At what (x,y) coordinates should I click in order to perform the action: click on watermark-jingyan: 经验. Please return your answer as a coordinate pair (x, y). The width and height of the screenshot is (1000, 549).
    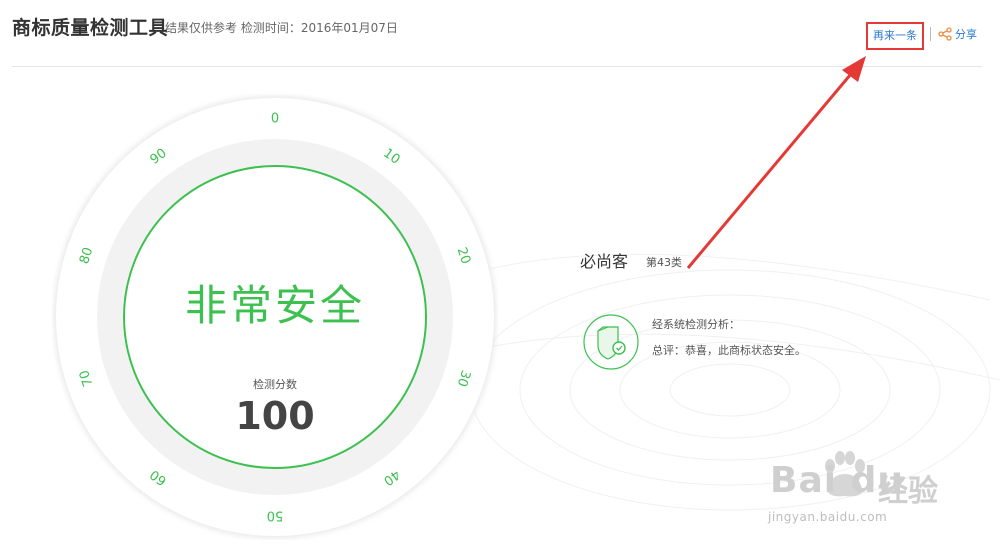
    Looking at the image, I should click on (908, 491).